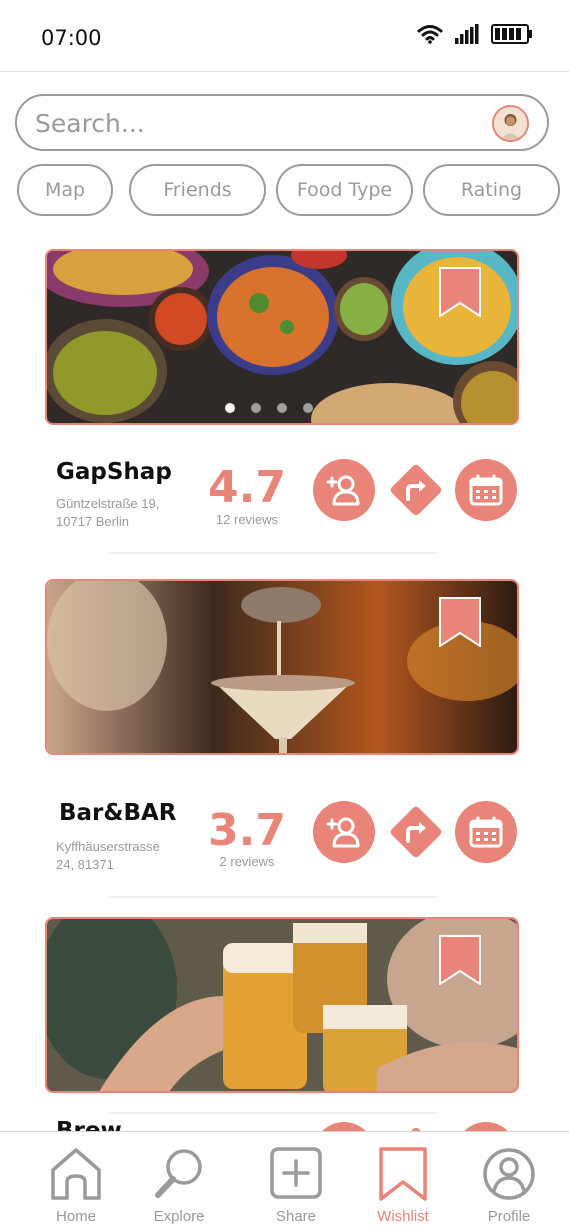 The width and height of the screenshot is (569, 1232). I want to click on search-bar, so click(282, 122).